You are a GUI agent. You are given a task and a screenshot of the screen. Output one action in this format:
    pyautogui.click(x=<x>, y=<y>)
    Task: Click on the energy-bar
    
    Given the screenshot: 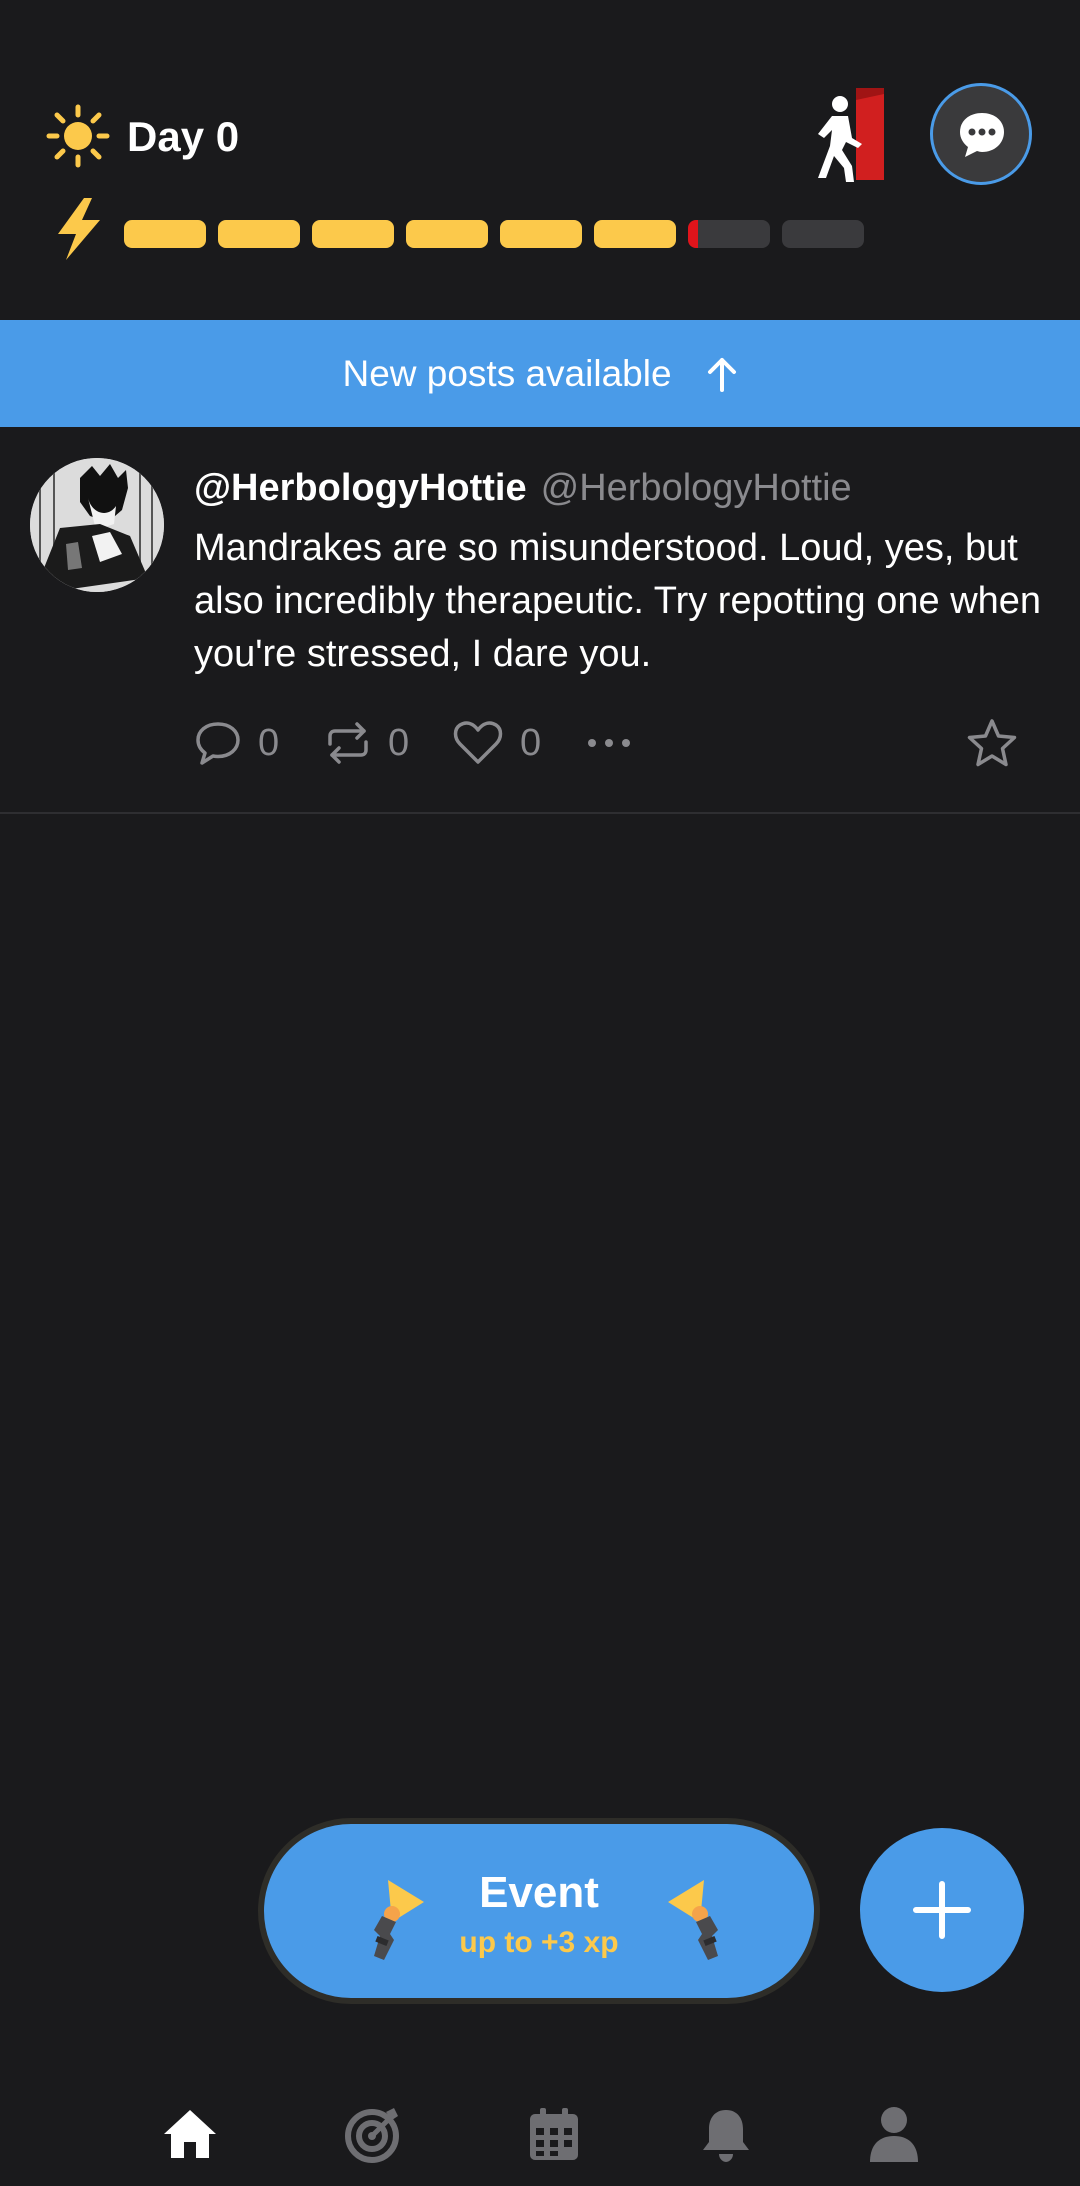 What is the action you would take?
    pyautogui.click(x=494, y=234)
    